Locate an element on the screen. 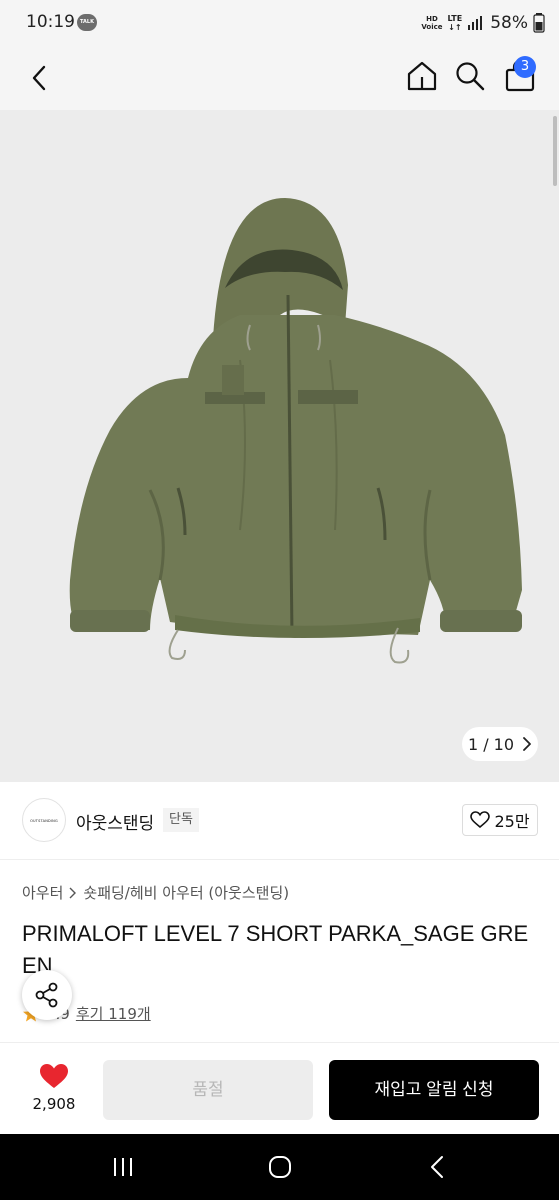 This screenshot has width=559, height=1200. hd-voice-icon: HD Voice is located at coordinates (431, 23).